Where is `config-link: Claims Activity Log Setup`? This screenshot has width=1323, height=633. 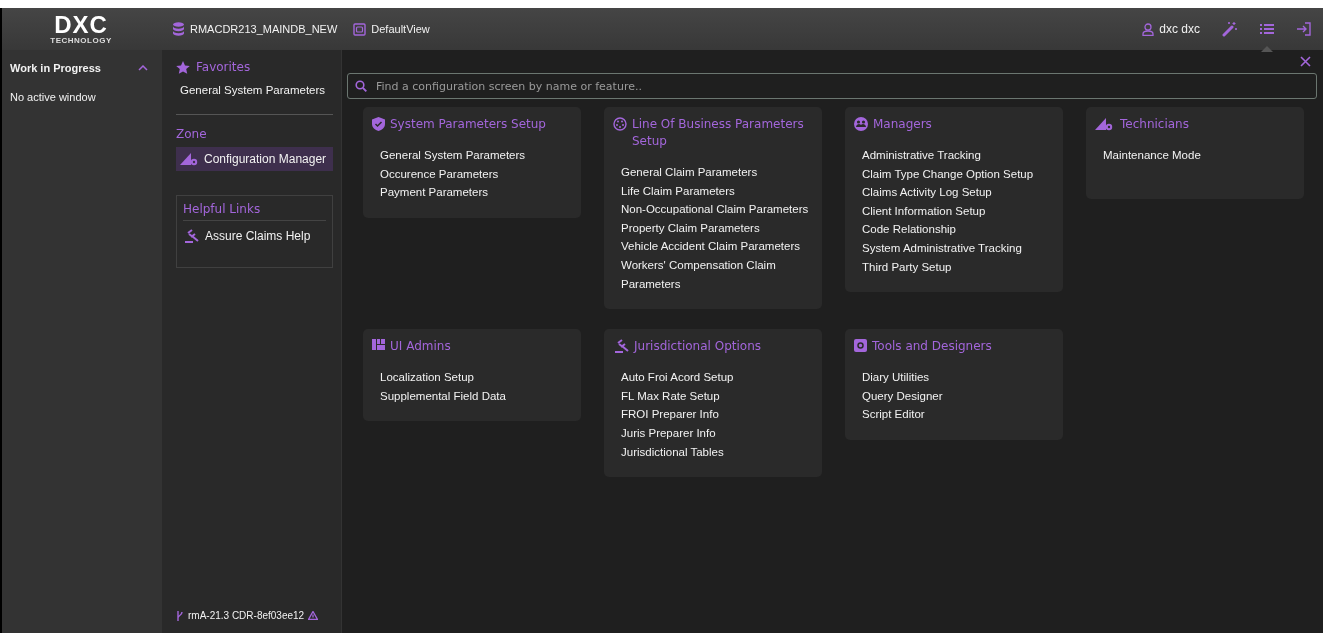
config-link: Claims Activity Log Setup is located at coordinates (957, 192).